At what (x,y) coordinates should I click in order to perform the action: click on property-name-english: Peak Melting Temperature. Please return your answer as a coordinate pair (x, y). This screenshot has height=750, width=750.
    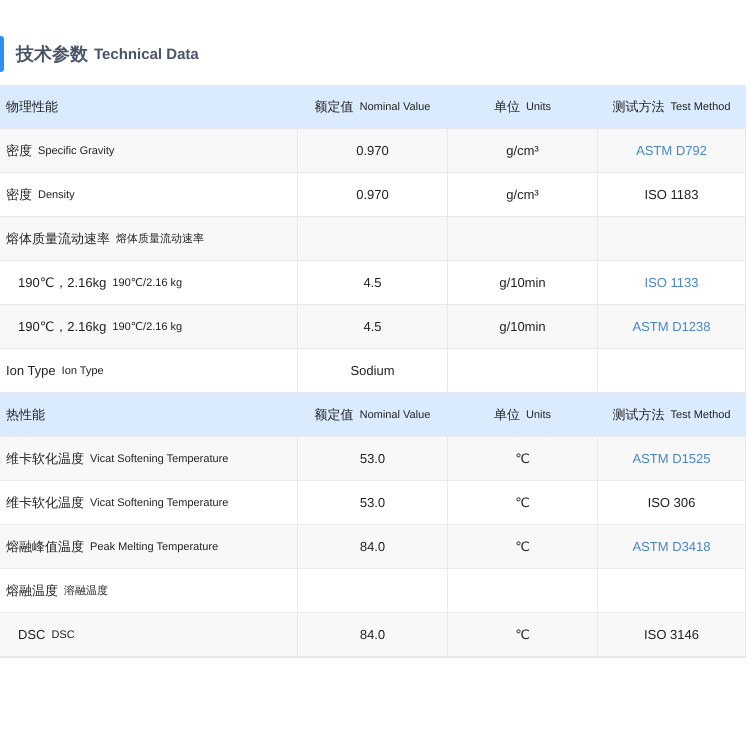
    Looking at the image, I should click on (154, 546).